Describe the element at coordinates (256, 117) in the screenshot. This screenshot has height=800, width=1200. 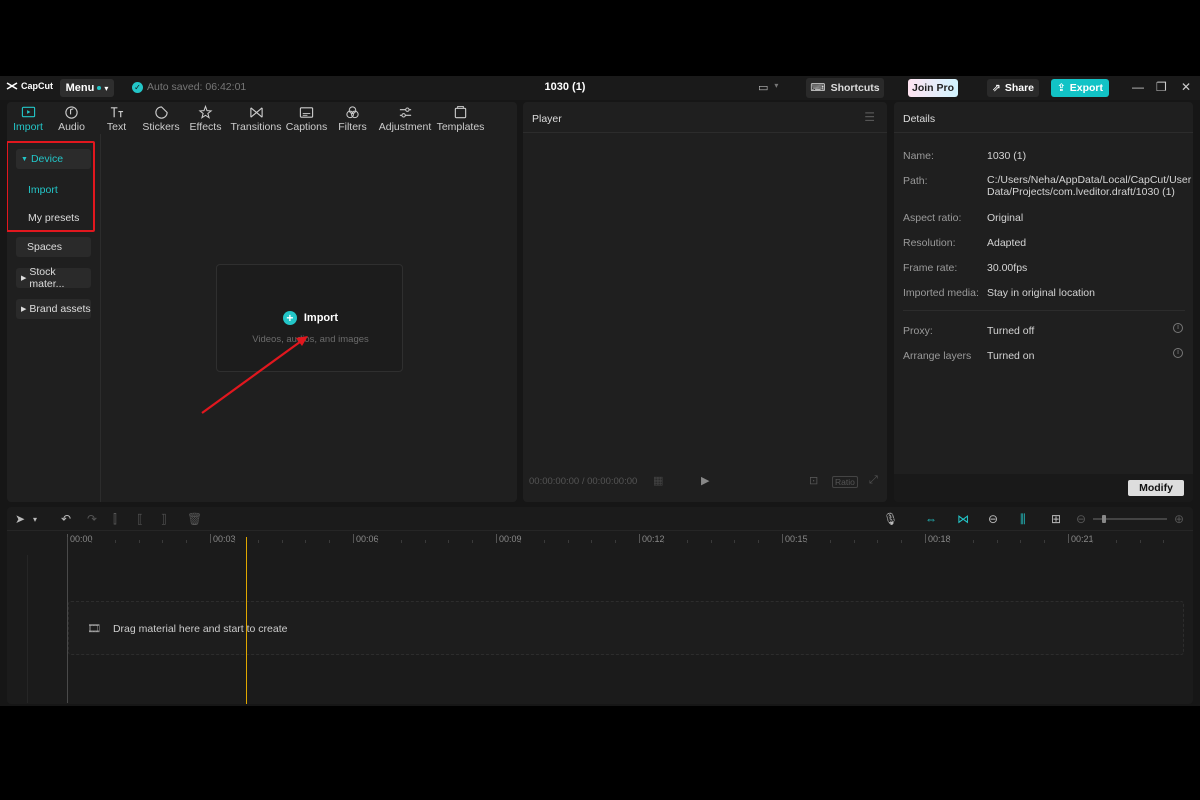
I see `tab-transitions: Transitions` at that location.